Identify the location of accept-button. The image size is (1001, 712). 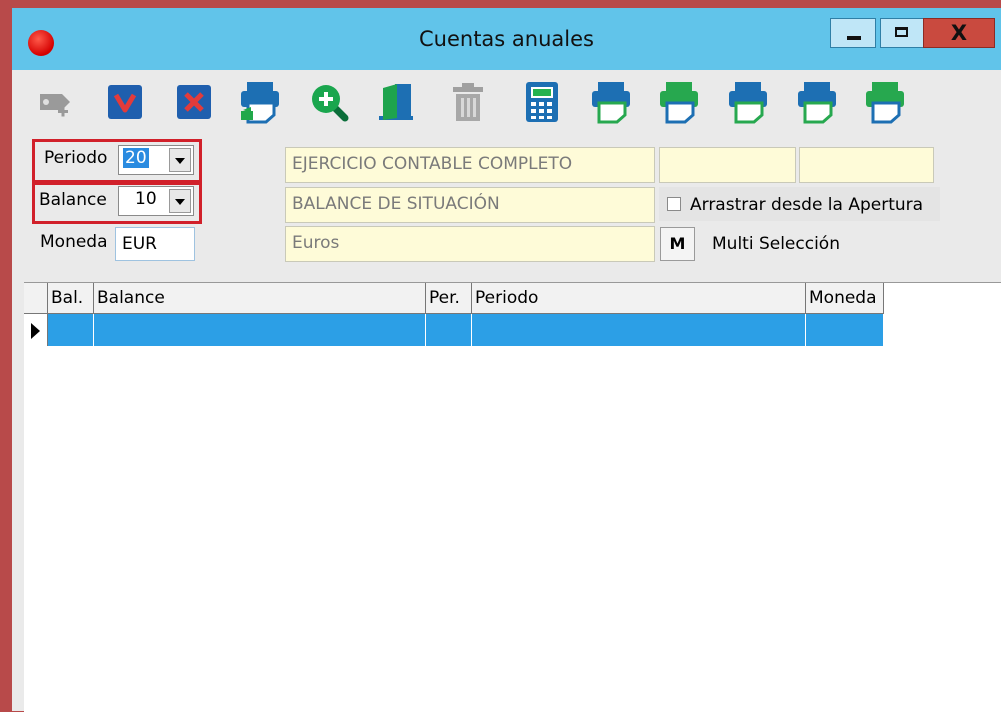
(125, 102).